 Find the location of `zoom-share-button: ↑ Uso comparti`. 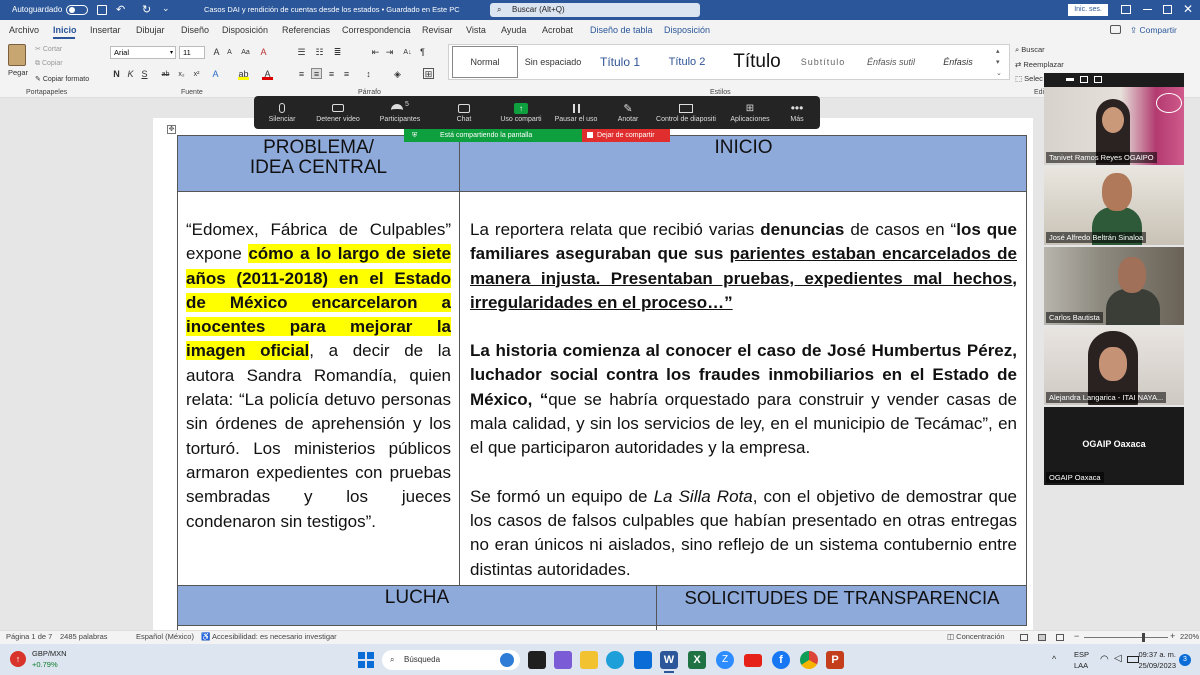

zoom-share-button: ↑ Uso comparti is located at coordinates (521, 111).